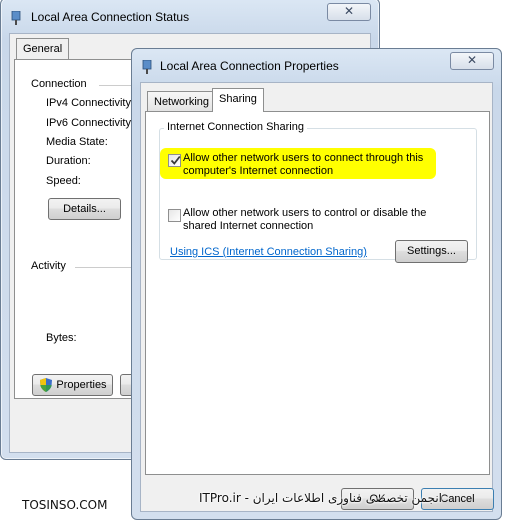  I want to click on ics-group-label: Internet Connection Sharing, so click(235, 127).